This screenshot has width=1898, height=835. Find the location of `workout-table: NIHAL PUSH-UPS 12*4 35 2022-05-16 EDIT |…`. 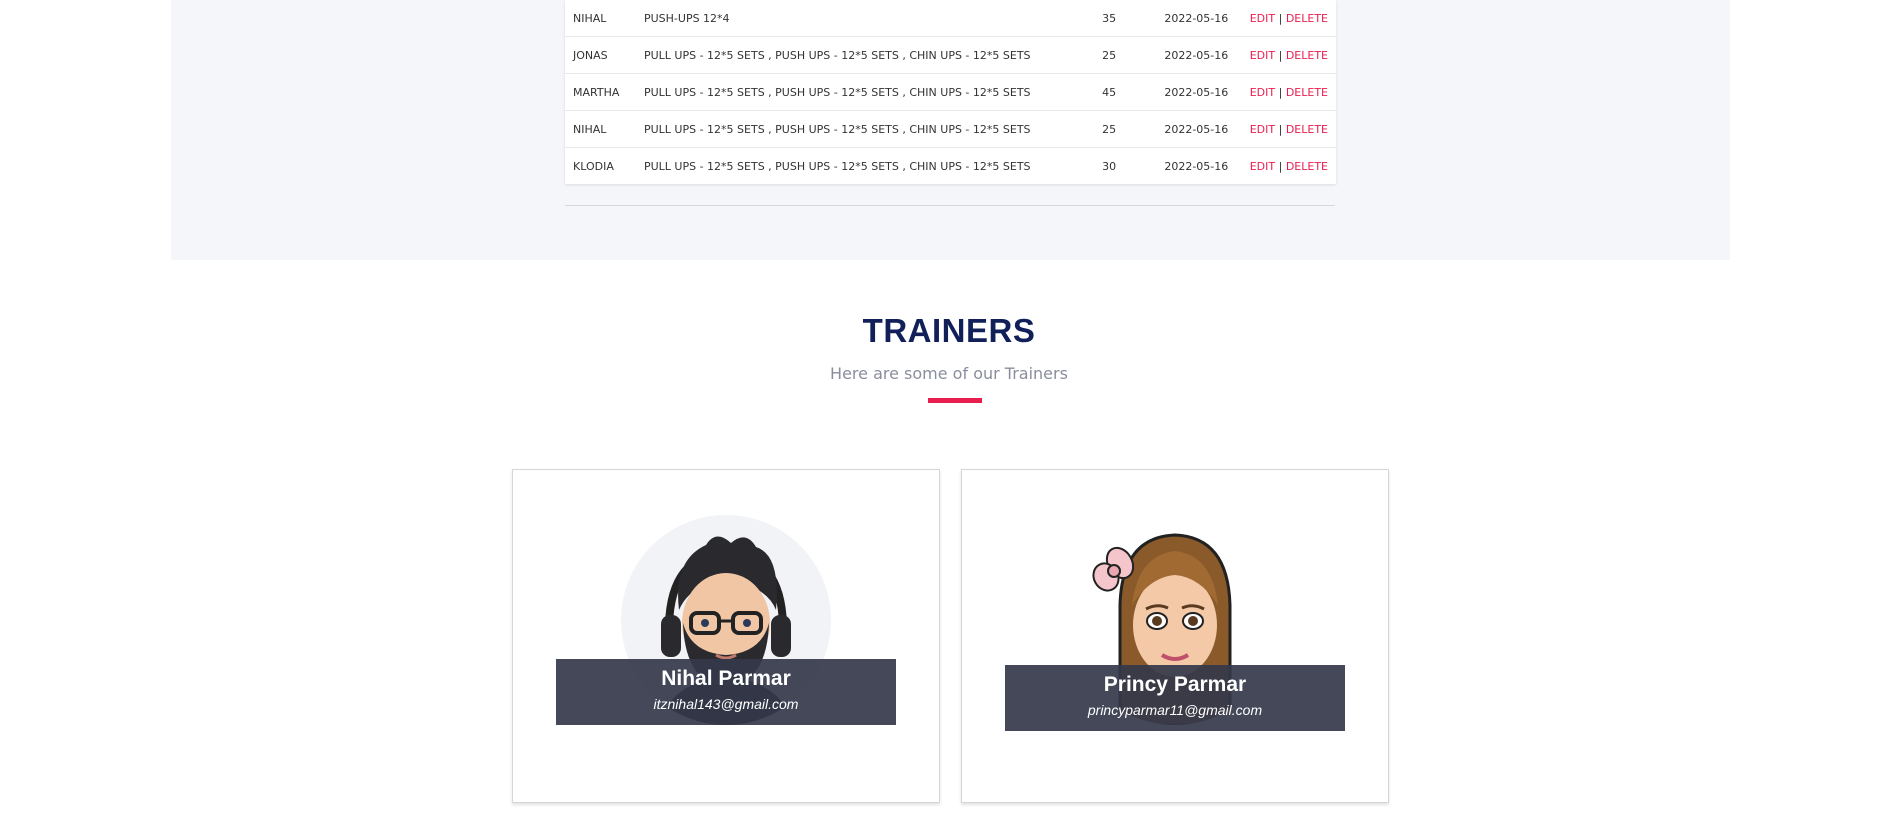

workout-table: NIHAL PUSH-UPS 12*4 35 2022-05-16 EDIT |… is located at coordinates (950, 92).